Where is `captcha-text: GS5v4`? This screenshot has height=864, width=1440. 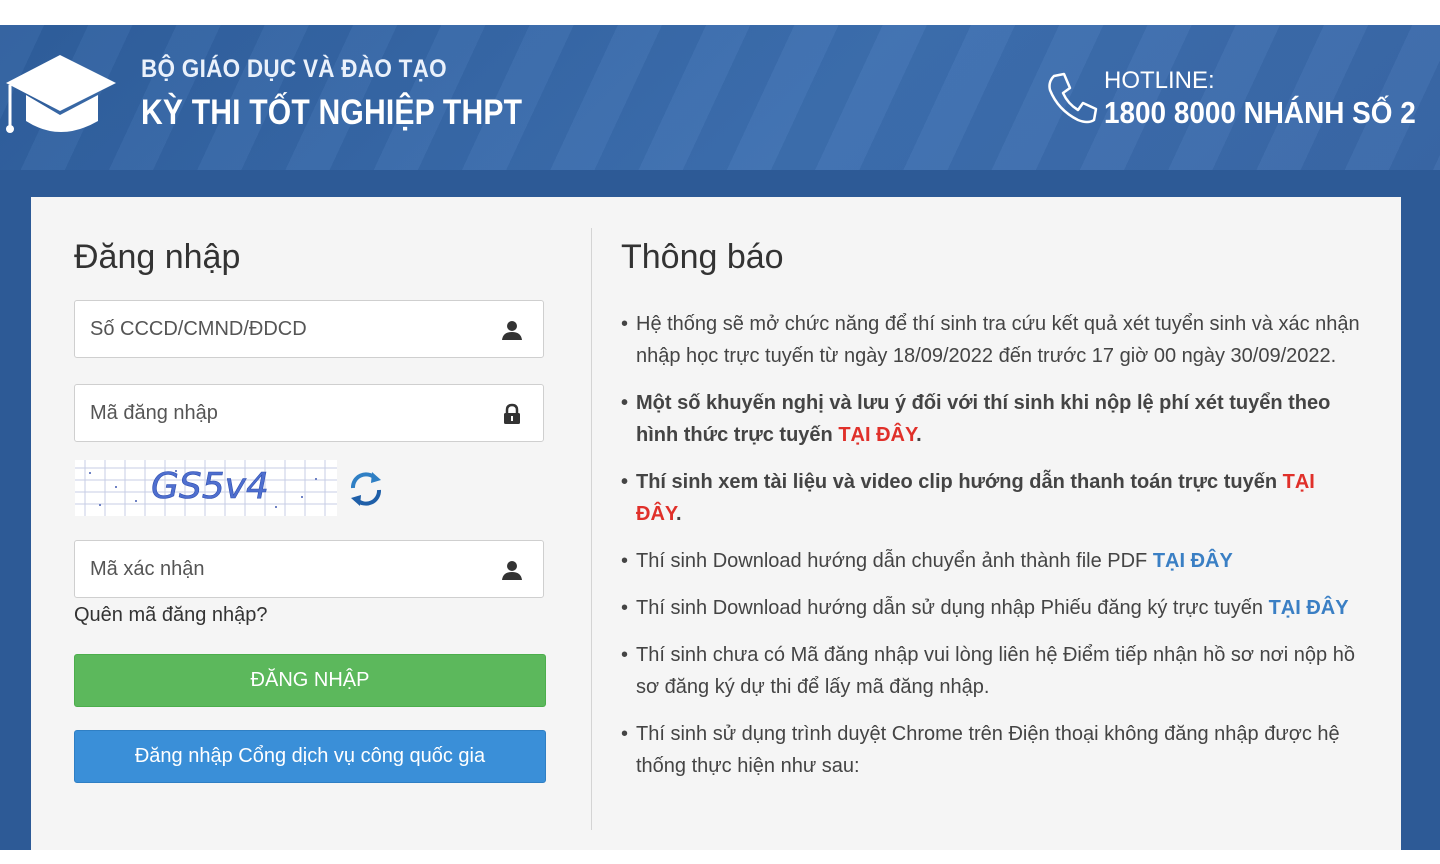 captcha-text: GS5v4 is located at coordinates (210, 486).